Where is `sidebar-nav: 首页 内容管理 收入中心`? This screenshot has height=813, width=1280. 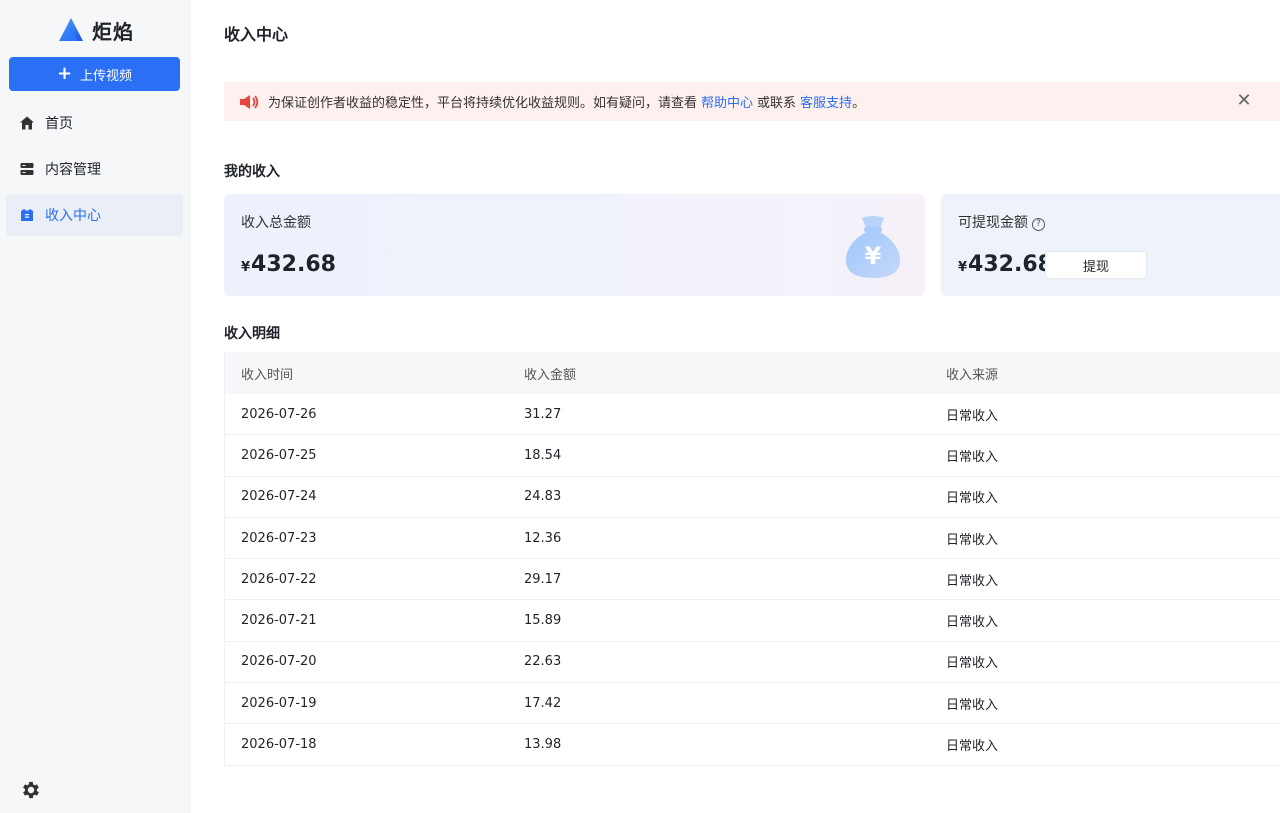
sidebar-nav: 首页 内容管理 收入中心 is located at coordinates (94, 171).